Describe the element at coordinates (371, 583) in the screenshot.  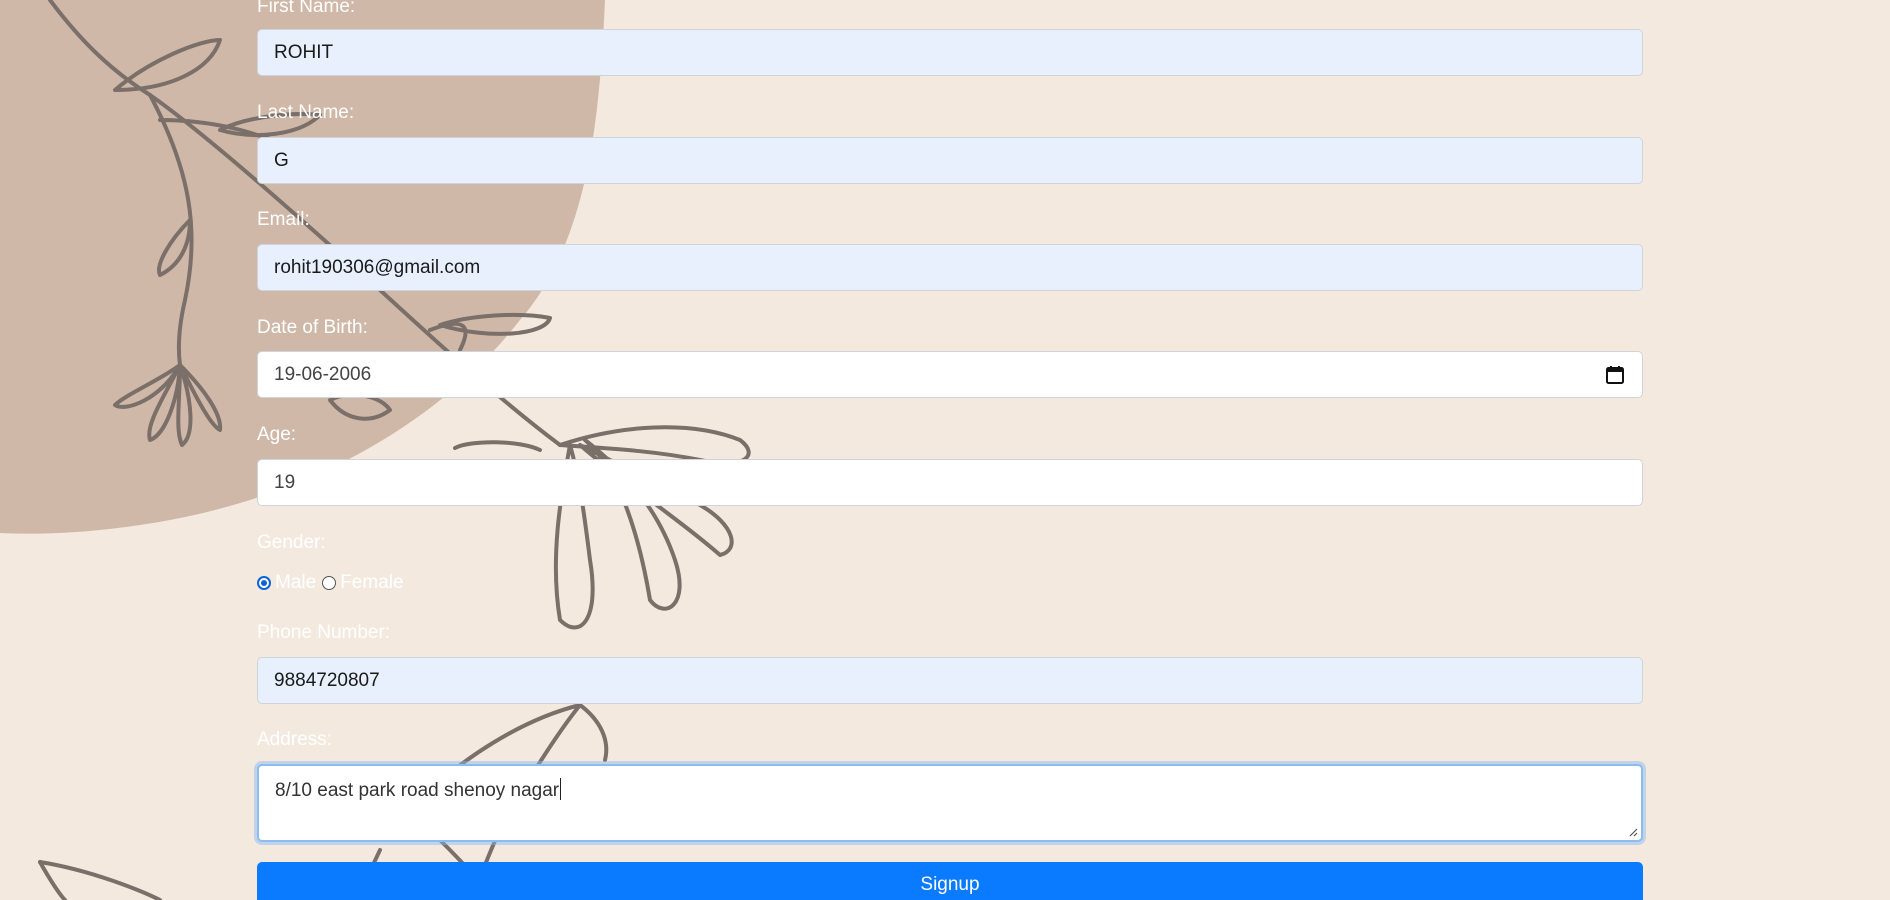
I see `gender-female-label: Female` at that location.